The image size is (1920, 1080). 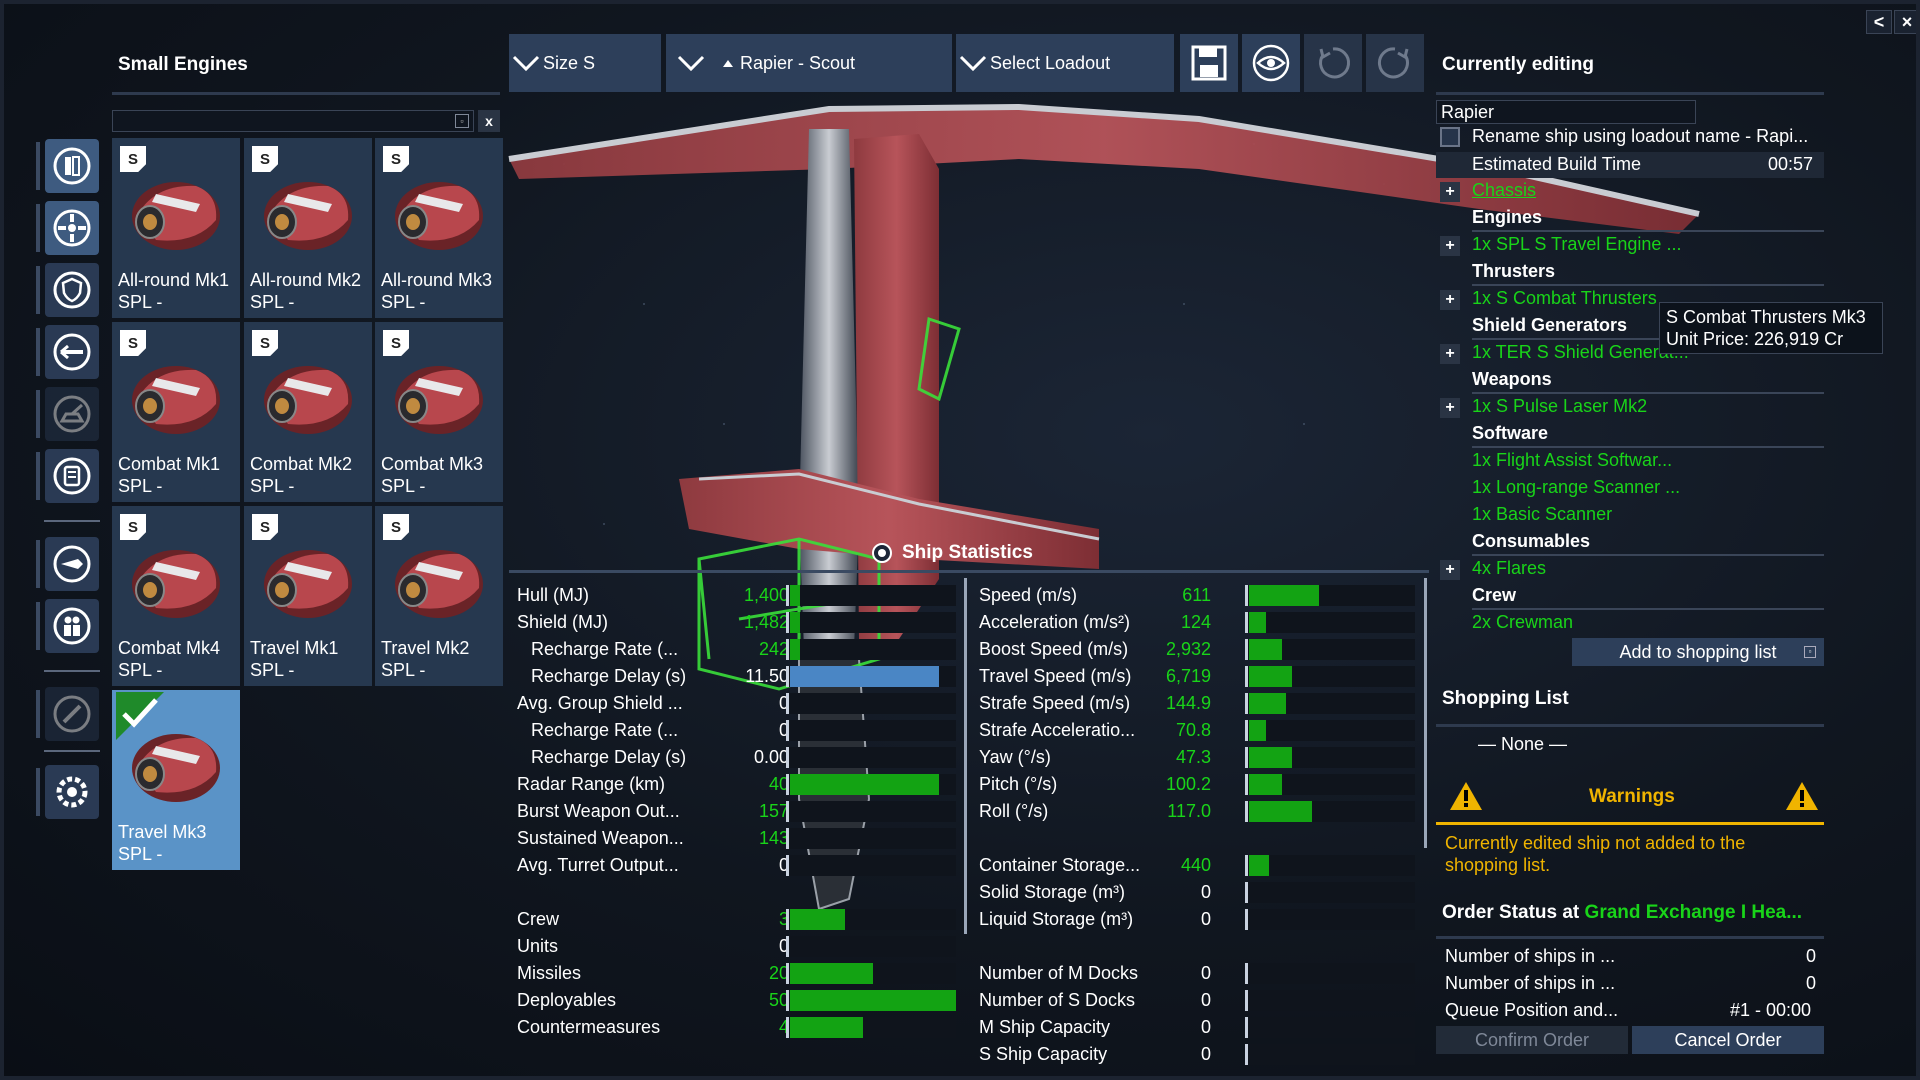 What do you see at coordinates (1522, 622) in the screenshot?
I see `crew-item: 2x Crewman` at bounding box center [1522, 622].